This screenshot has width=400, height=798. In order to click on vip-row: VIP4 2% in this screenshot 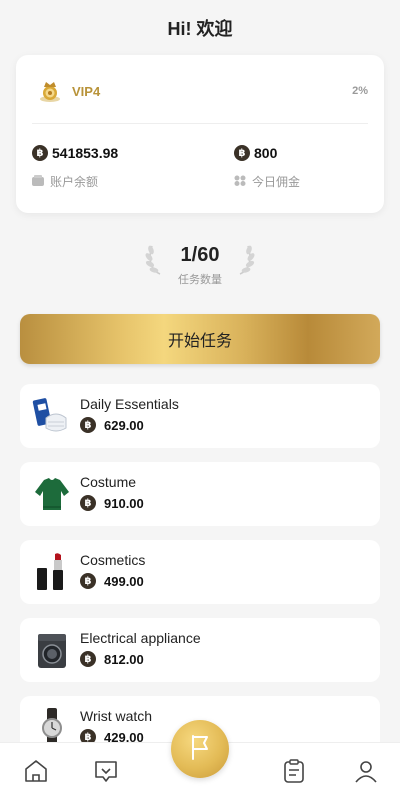, I will do `click(202, 91)`.